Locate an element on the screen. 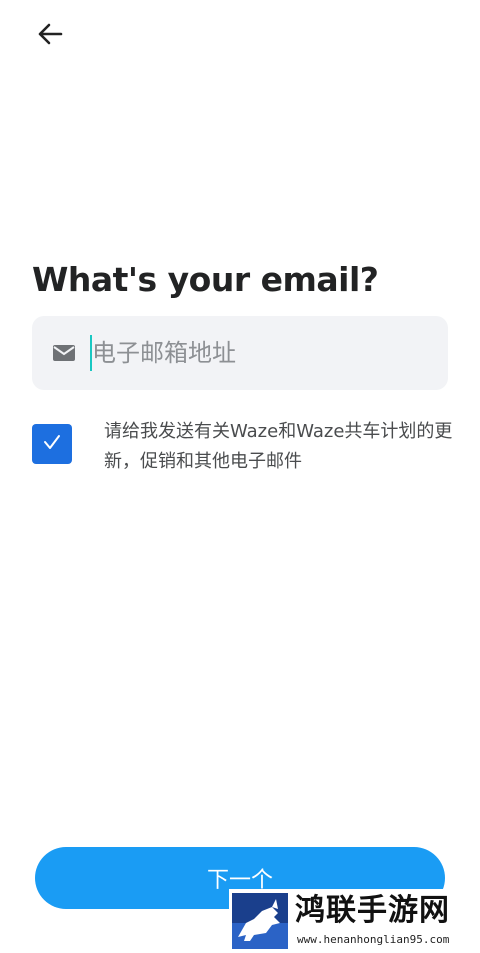 This screenshot has height=953, width=480. email-input is located at coordinates (262, 353).